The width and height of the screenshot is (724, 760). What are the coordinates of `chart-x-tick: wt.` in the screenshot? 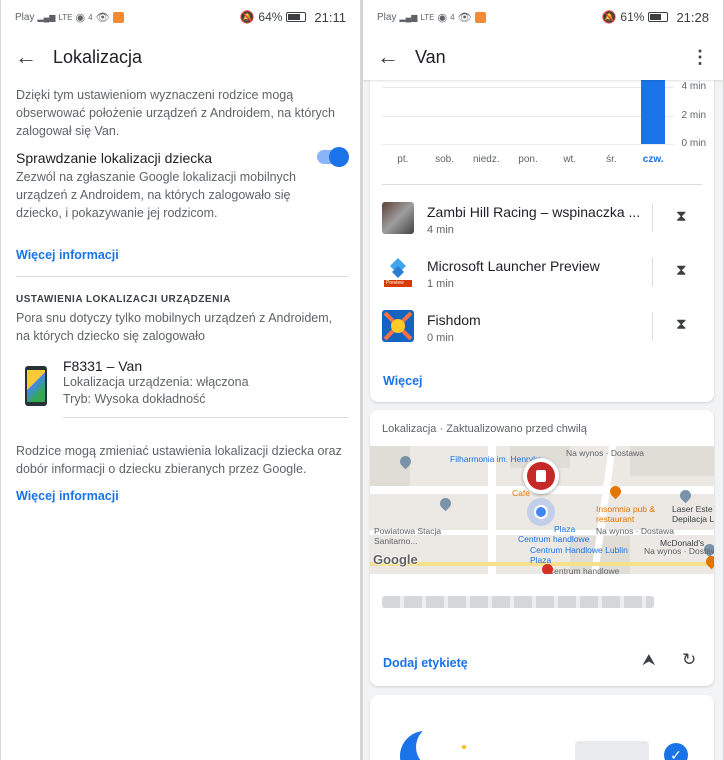 It's located at (570, 159).